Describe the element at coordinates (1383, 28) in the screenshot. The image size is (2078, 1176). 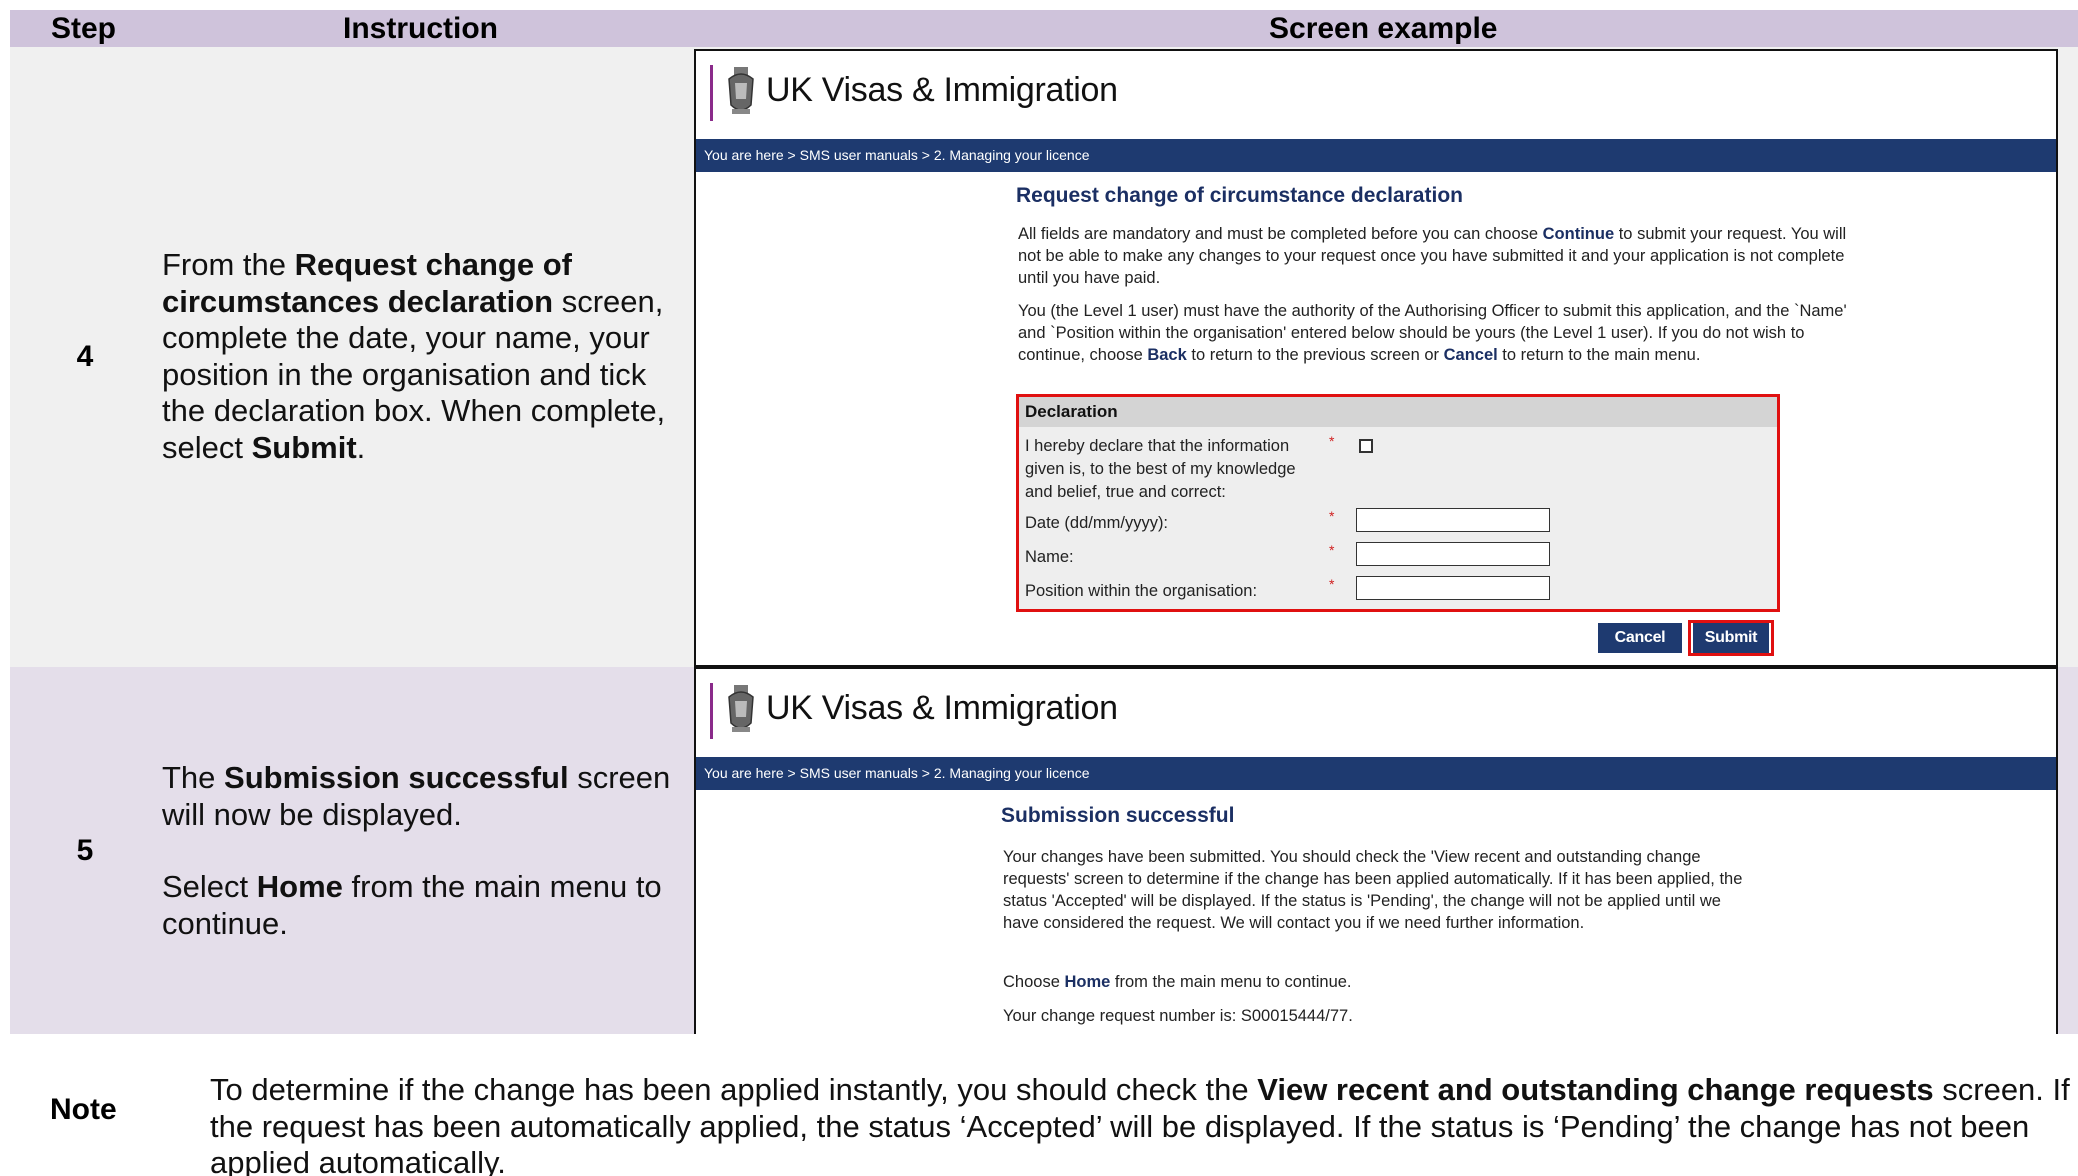
I see `header-screen-example: Screen example` at that location.